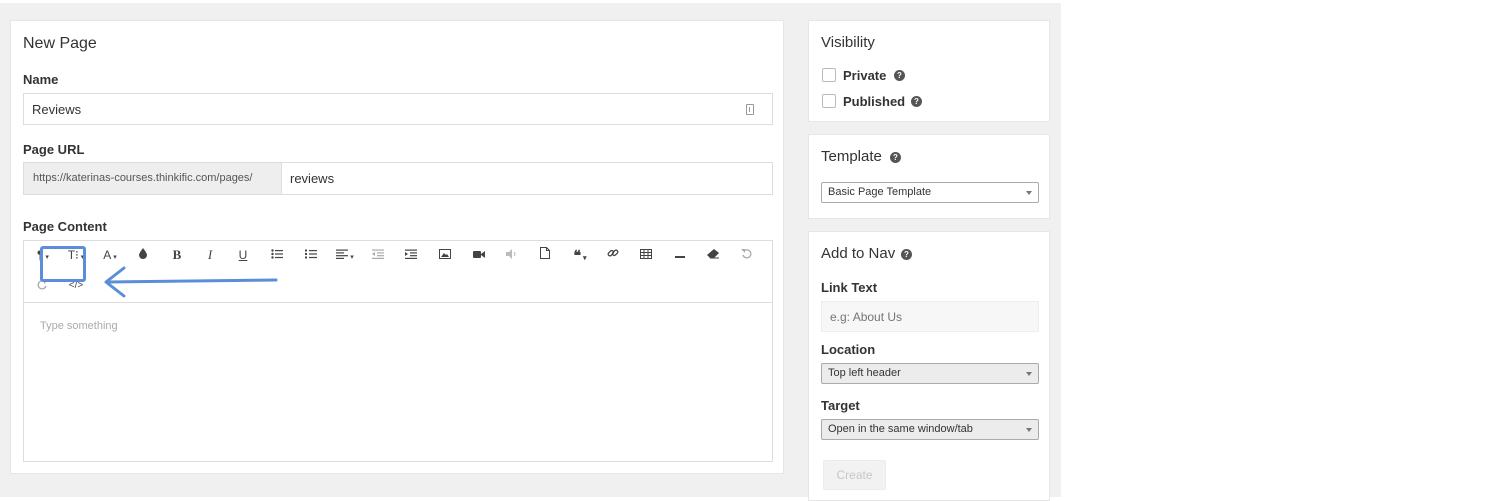 Image resolution: width=1486 pixels, height=501 pixels. I want to click on ink-drop-icon, so click(143, 253).